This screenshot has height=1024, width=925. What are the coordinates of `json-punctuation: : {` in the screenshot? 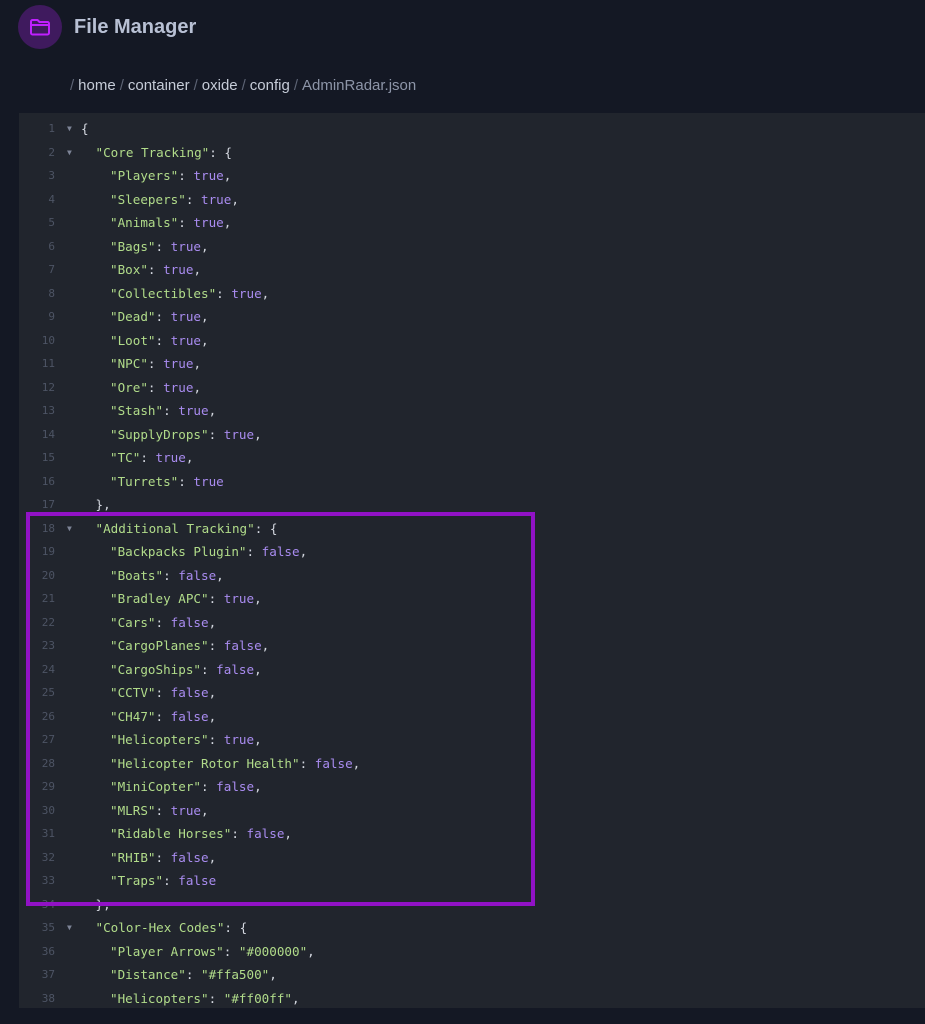 It's located at (236, 927).